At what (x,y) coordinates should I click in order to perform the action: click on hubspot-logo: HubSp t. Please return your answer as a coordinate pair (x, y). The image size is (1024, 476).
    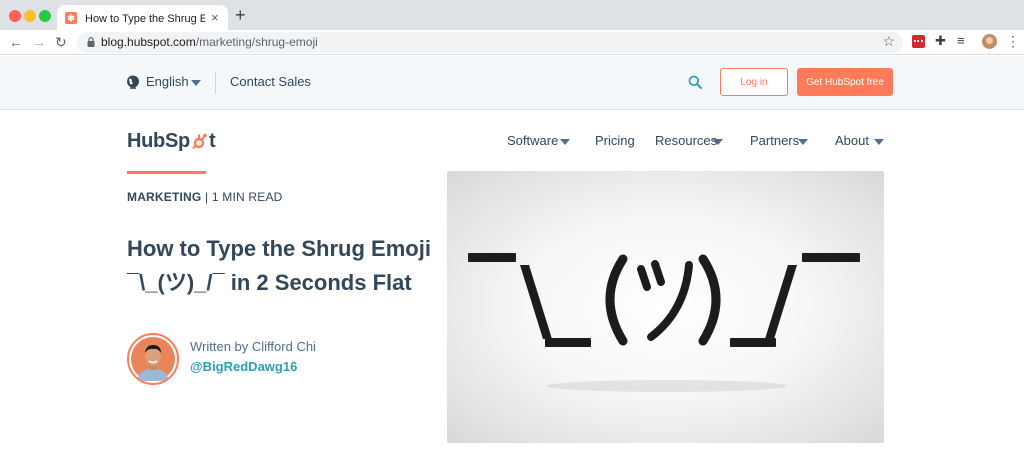
    Looking at the image, I should click on (171, 141).